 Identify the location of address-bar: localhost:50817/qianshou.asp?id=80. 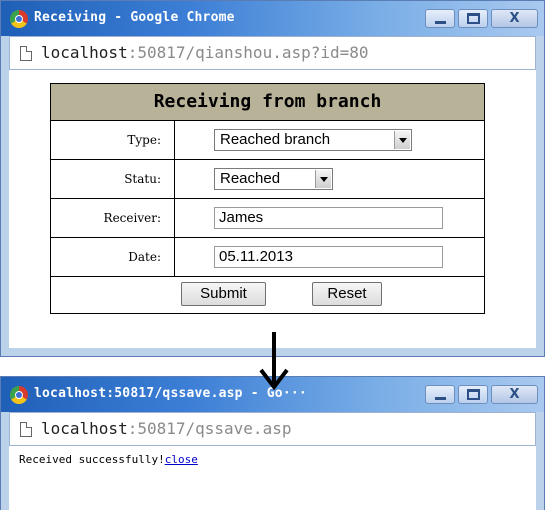
(272, 53).